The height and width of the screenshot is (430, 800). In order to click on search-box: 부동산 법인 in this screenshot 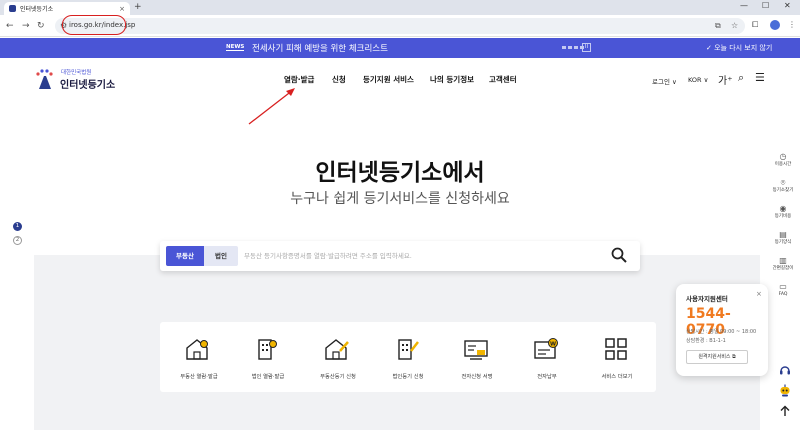, I will do `click(400, 256)`.